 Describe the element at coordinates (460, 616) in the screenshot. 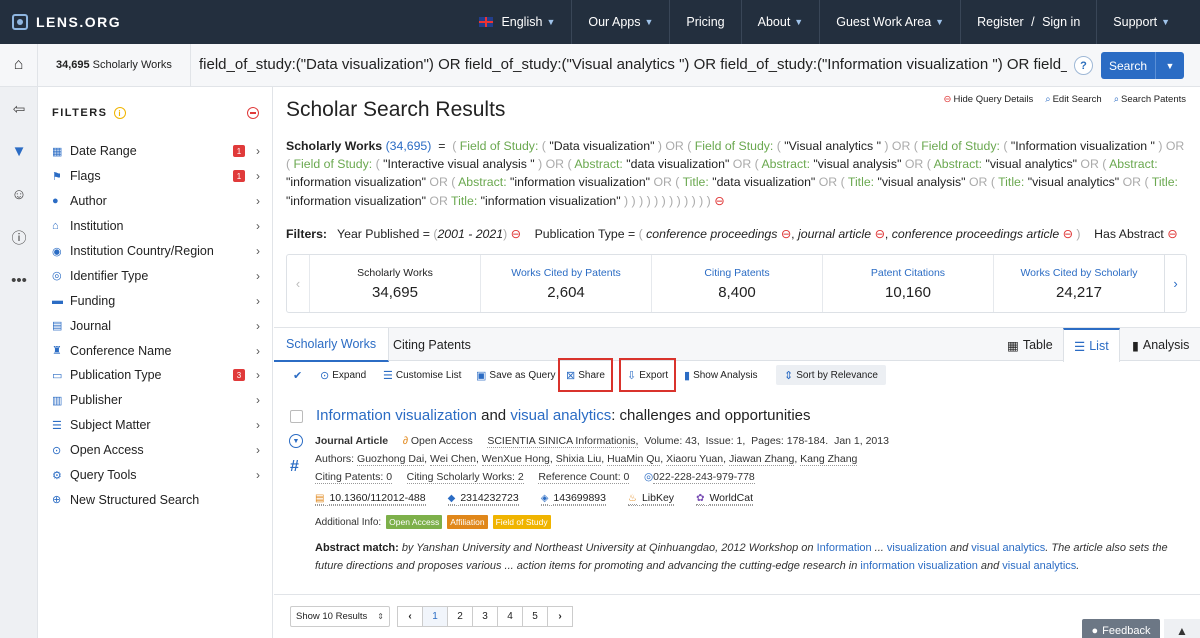

I see `page-2: 2` at that location.